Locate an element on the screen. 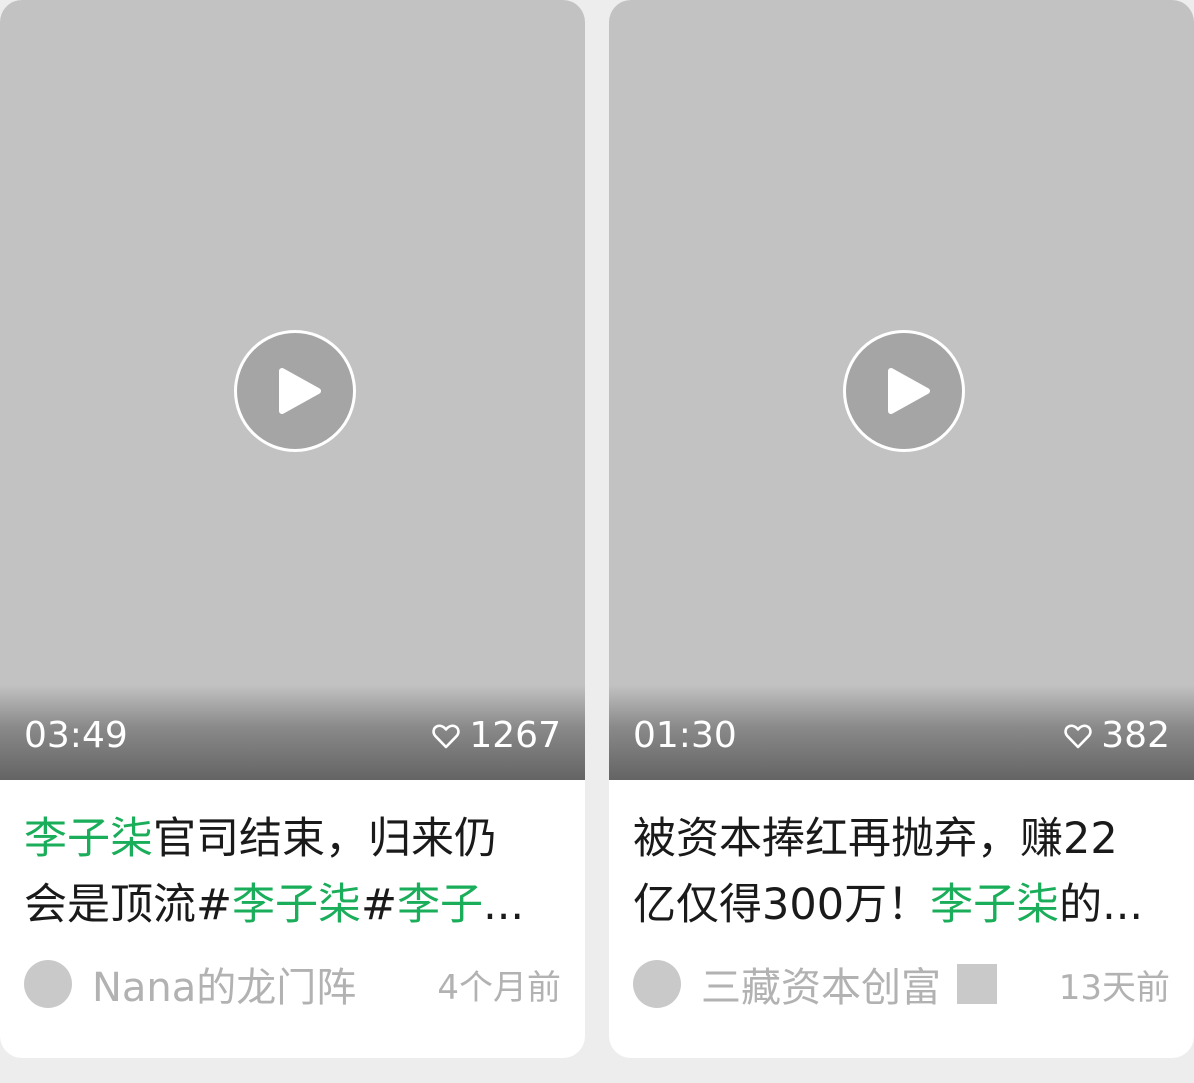 This screenshot has width=1194, height=1083. title-keyword-highlight: 李子 is located at coordinates (440, 905).